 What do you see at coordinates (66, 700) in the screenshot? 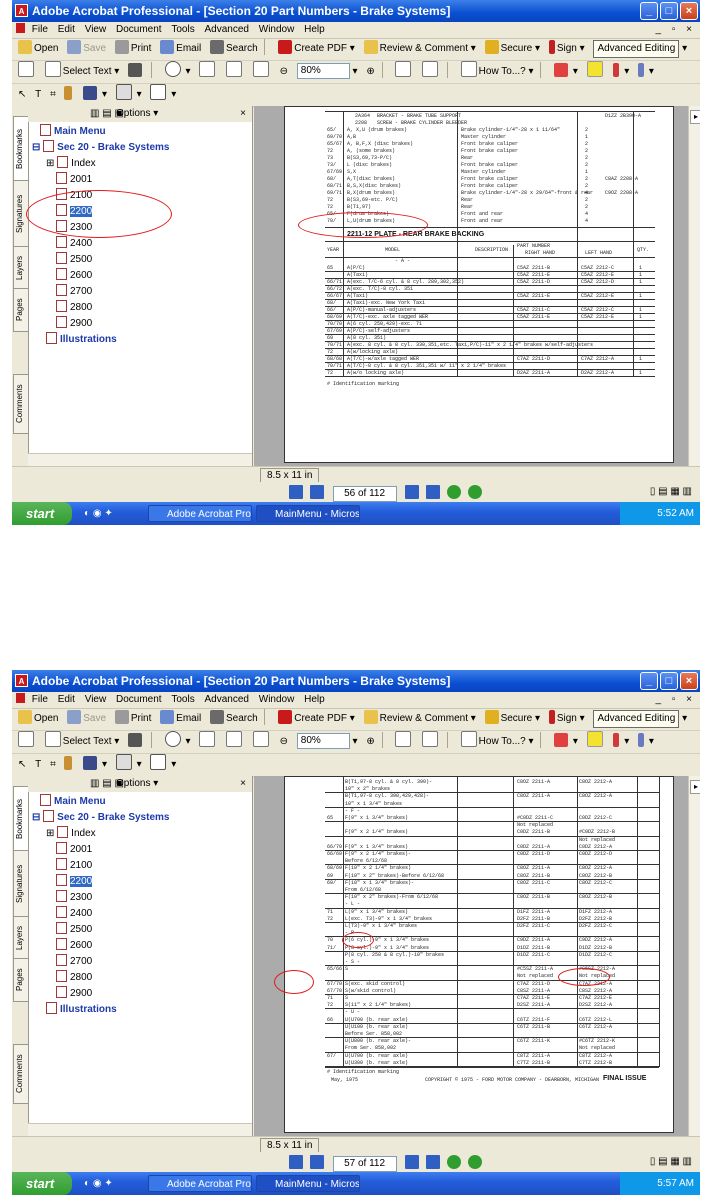
I see `menu-edit: Edit` at bounding box center [66, 700].